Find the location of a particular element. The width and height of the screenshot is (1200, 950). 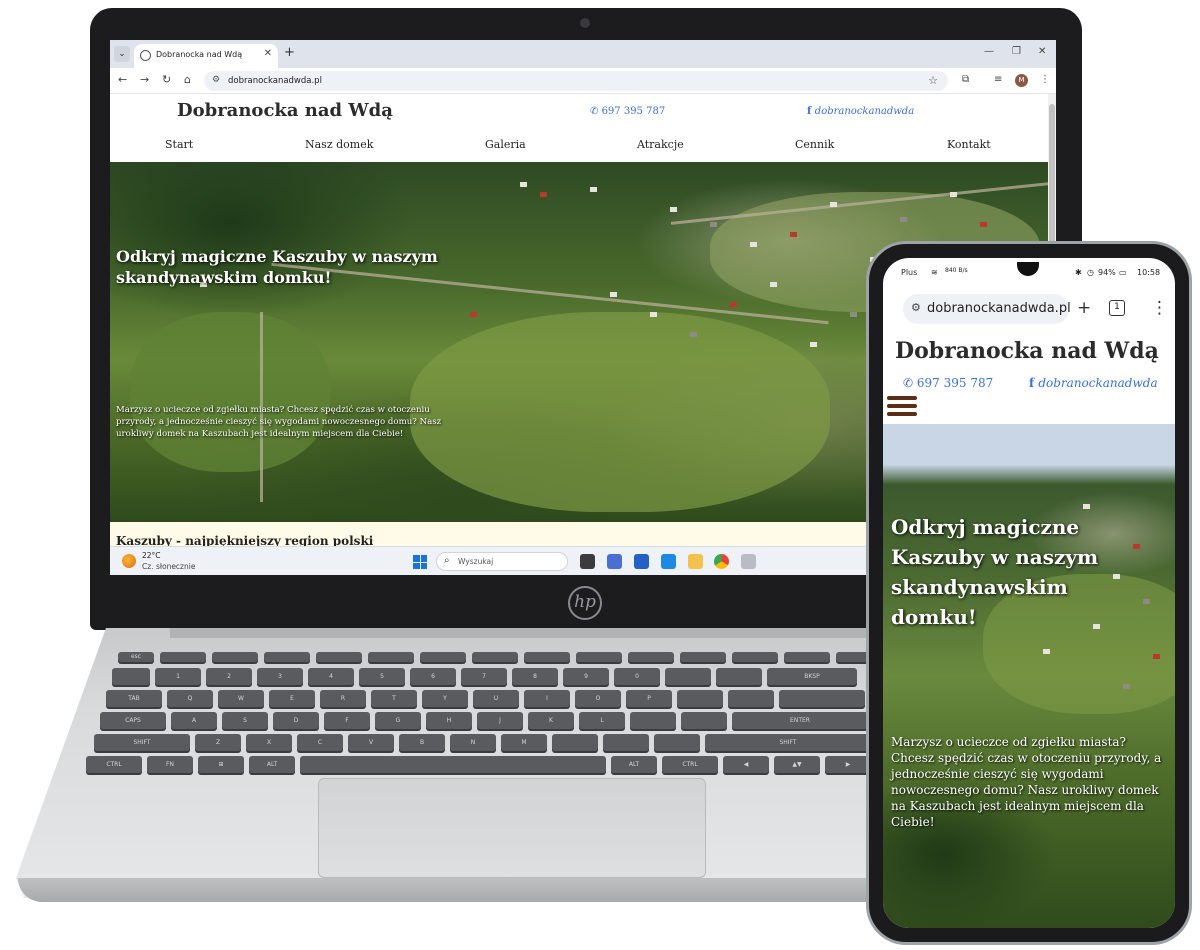

chrome-icon is located at coordinates (721, 561).